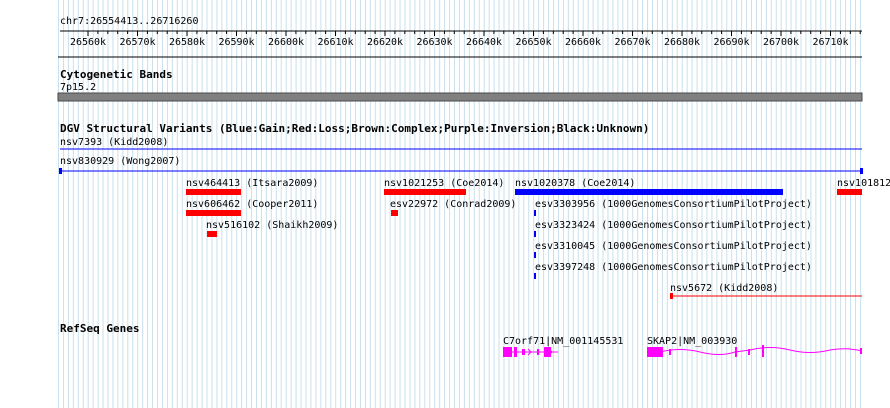 The image size is (890, 408). Describe the element at coordinates (731, 42) in the screenshot. I see `ruler-tick-label: 26690k` at that location.